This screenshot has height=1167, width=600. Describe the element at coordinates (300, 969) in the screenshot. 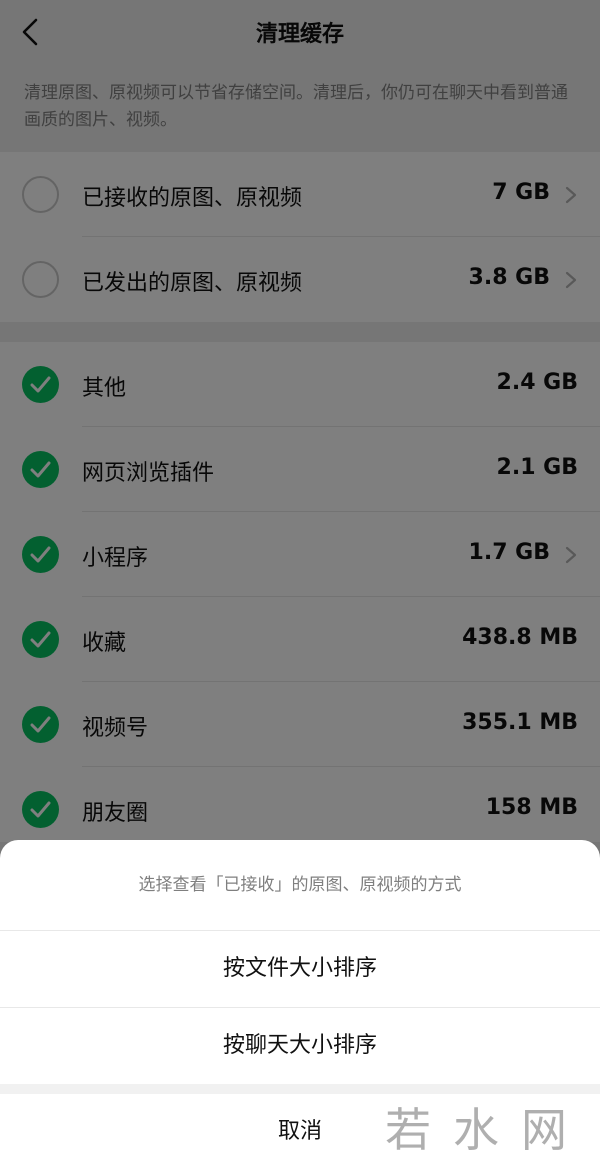

I see `sort-by-file-size-option: 按文件大小排序` at that location.